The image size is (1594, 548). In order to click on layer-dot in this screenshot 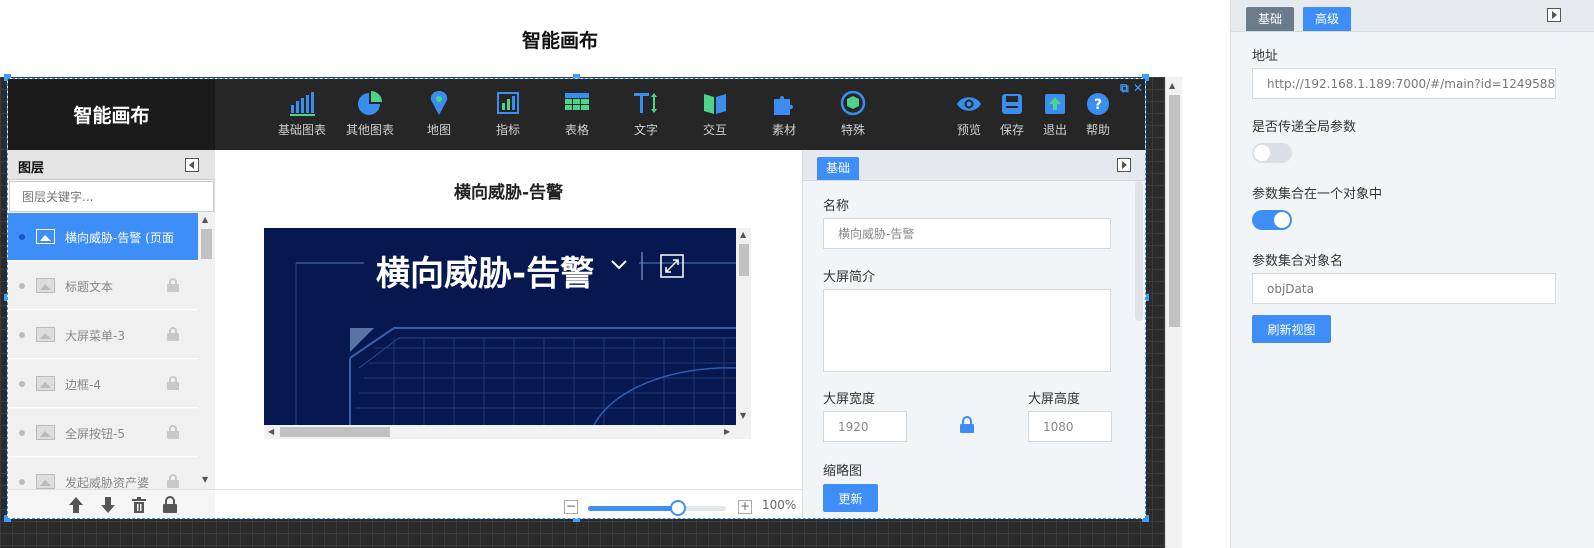, I will do `click(22, 286)`.